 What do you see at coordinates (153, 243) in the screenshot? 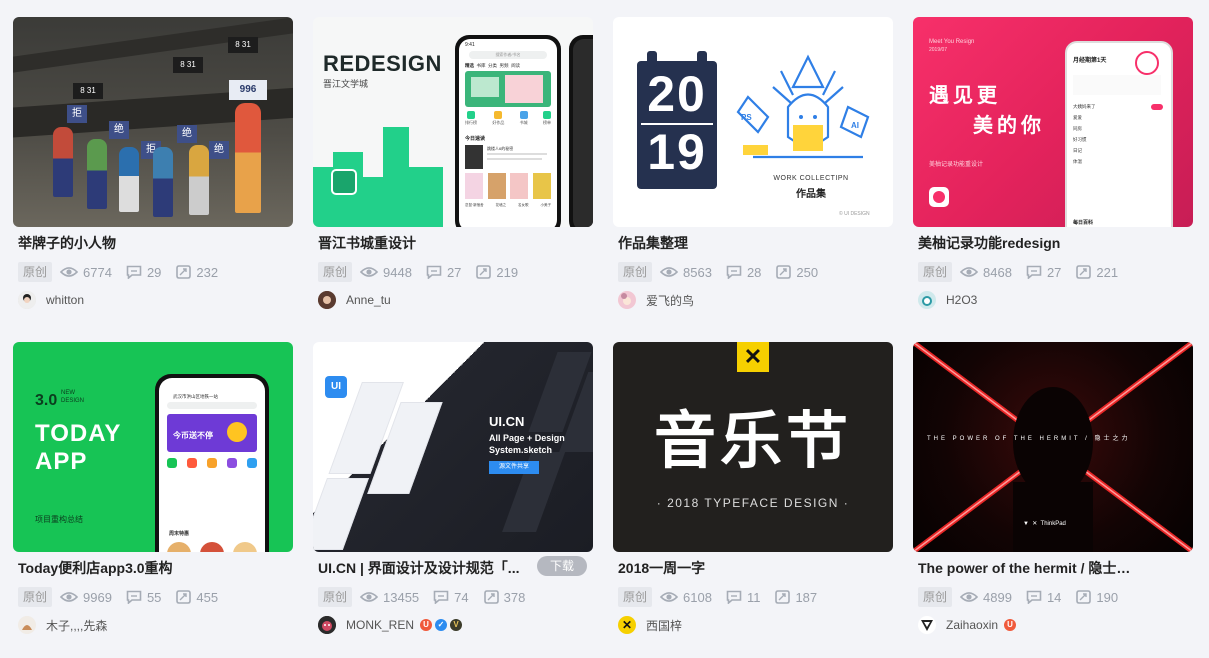
I see `work-title: 举牌子的小人物` at bounding box center [153, 243].